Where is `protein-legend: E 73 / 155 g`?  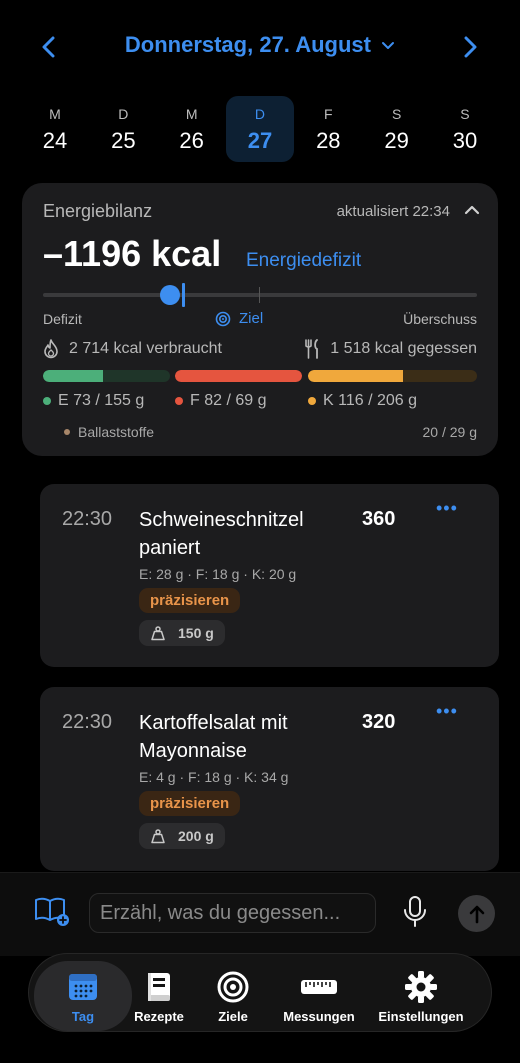
protein-legend: E 73 / 155 g is located at coordinates (93, 401).